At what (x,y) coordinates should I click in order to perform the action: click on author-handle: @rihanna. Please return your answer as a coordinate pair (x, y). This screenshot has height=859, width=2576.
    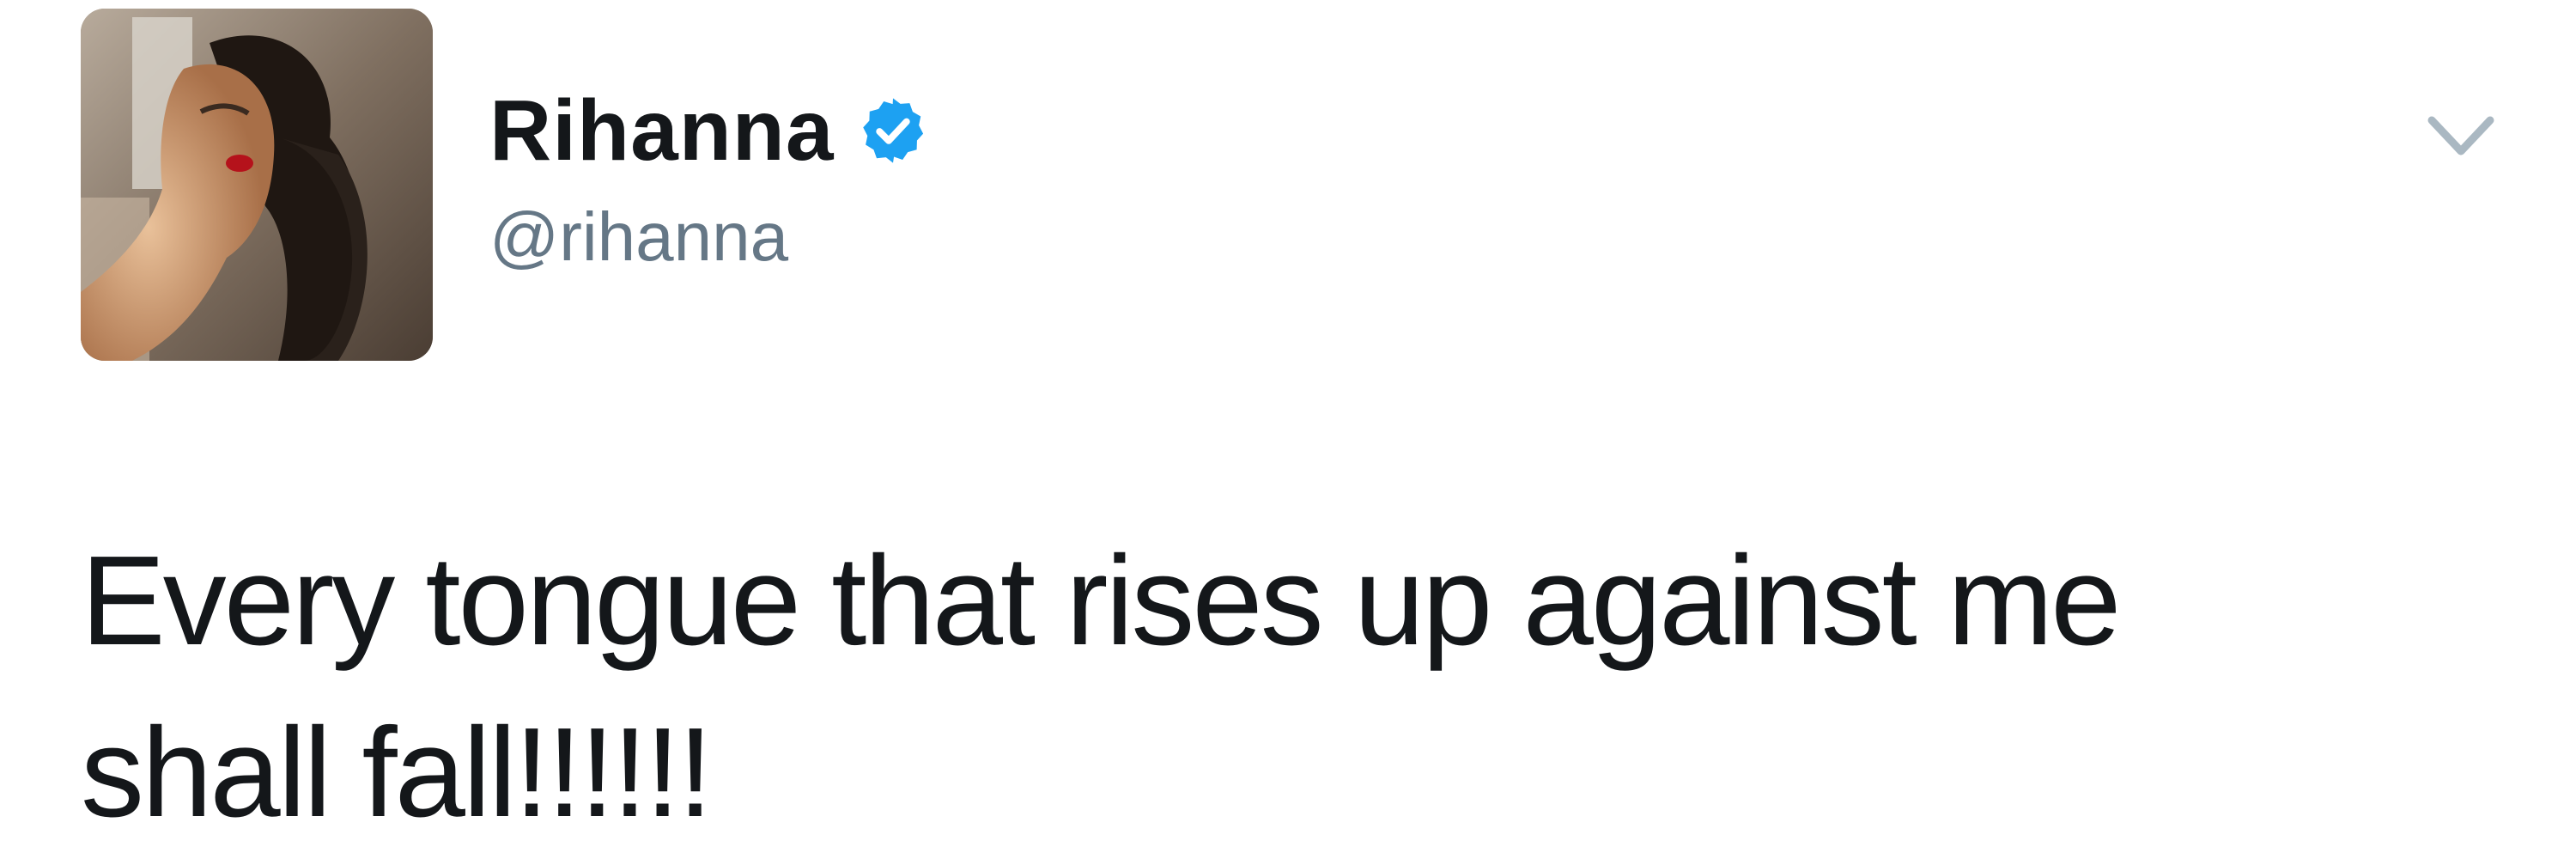
    Looking at the image, I should click on (638, 237).